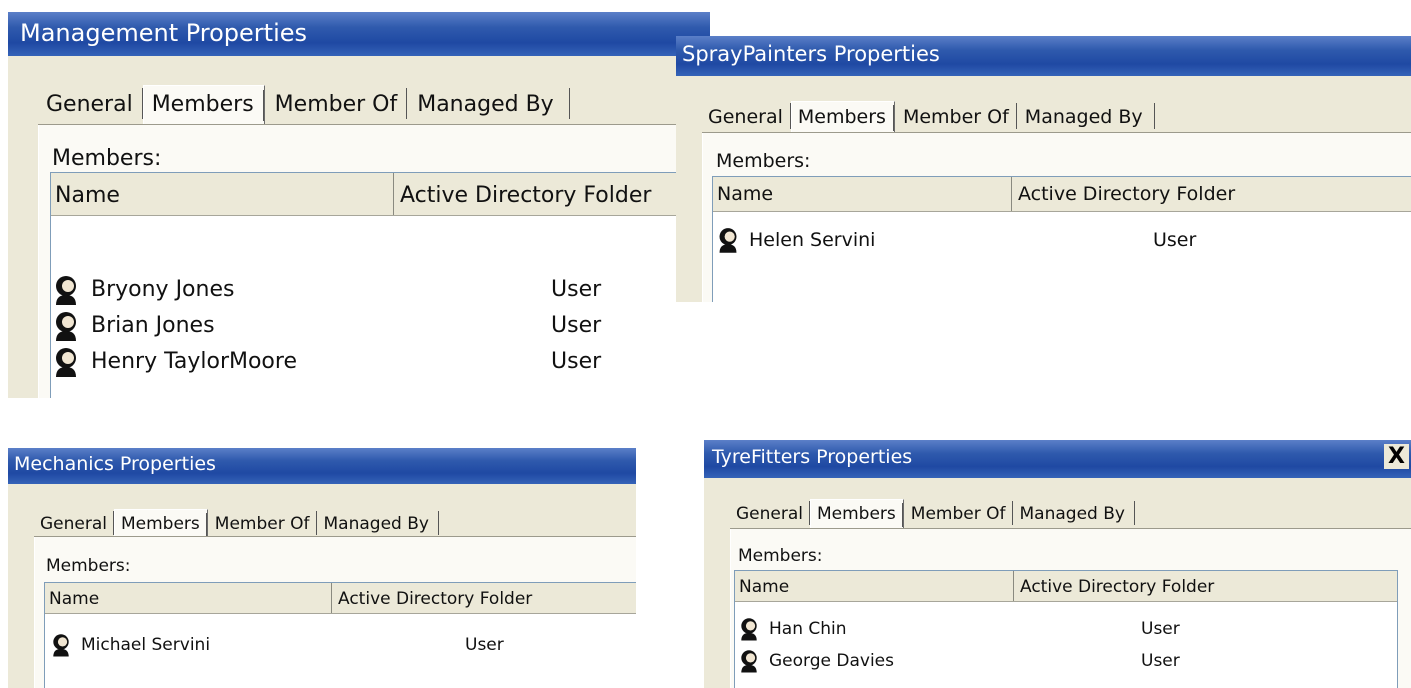 This screenshot has width=1411, height=688. I want to click on dialog-title: Management Properties, so click(164, 33).